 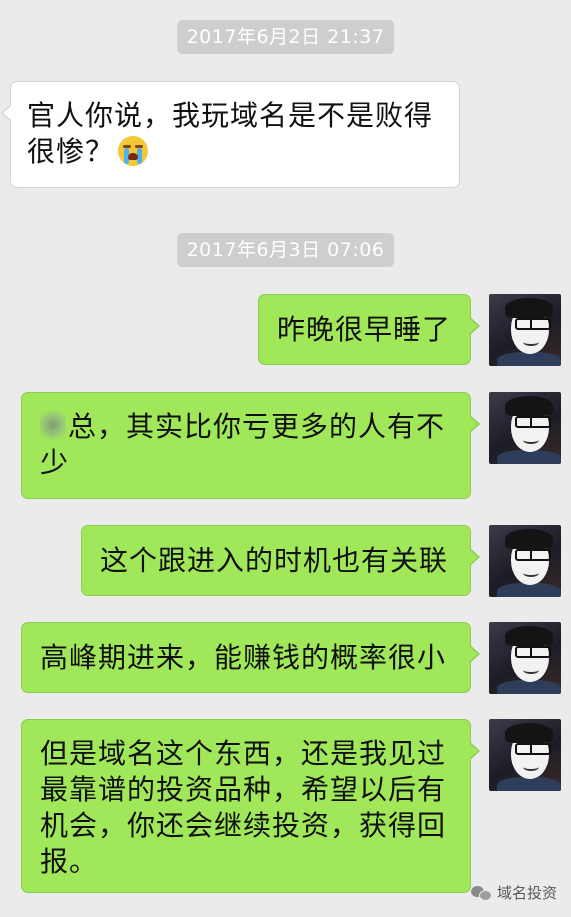 I want to click on message-bubble-outgoing: 高峰期进来，能赚钱的概率很小, so click(x=250, y=657).